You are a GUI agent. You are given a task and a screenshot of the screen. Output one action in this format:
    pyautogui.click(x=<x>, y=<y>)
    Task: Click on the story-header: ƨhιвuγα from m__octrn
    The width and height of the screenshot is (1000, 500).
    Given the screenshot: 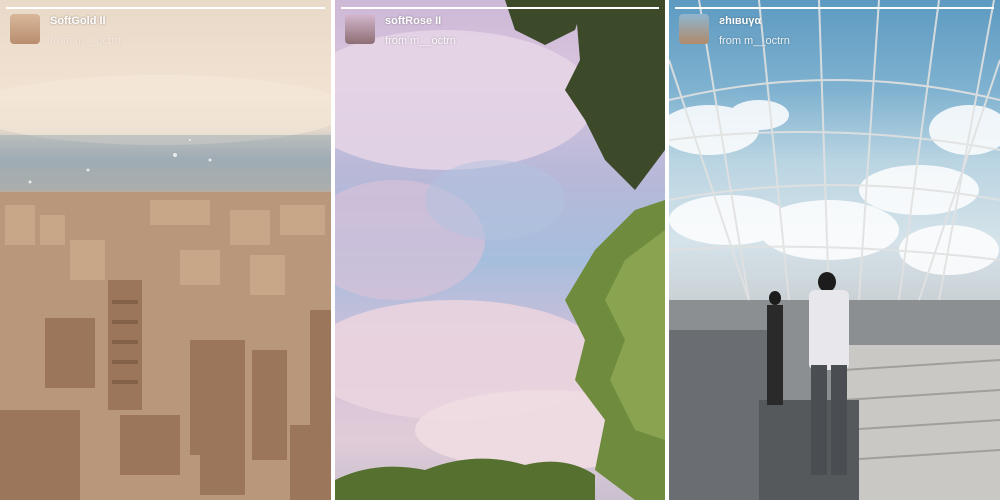 What is the action you would take?
    pyautogui.click(x=734, y=31)
    